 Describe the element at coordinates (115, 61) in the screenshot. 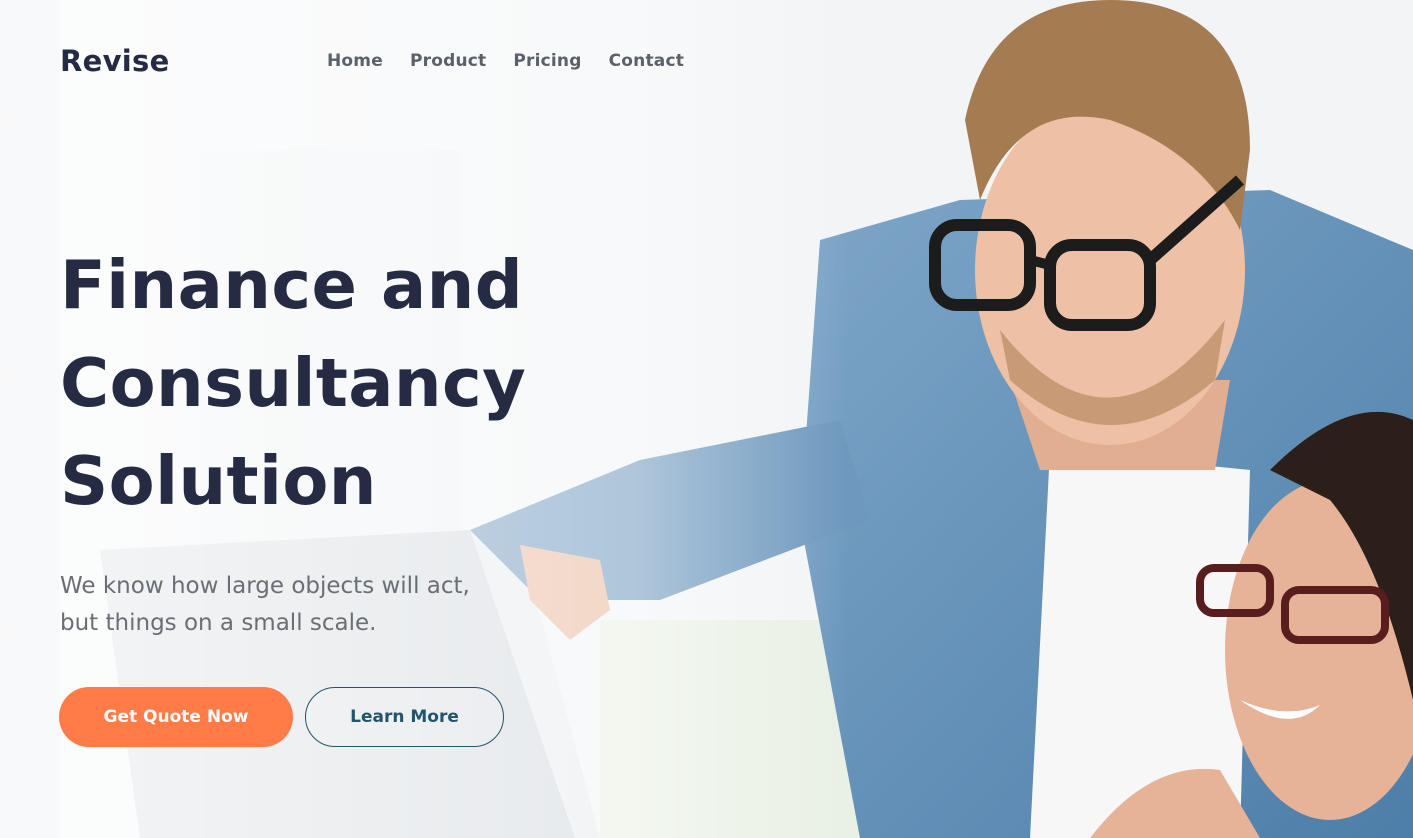

I see `brand-logo: Revise` at that location.